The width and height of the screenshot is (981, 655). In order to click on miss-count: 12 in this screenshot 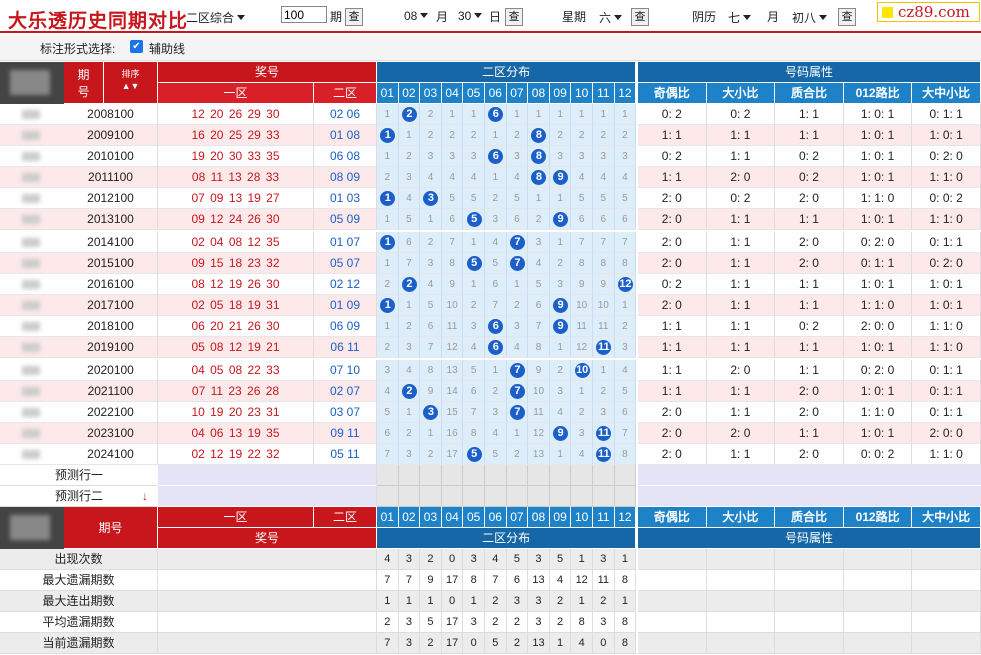, I will do `click(582, 347)`.